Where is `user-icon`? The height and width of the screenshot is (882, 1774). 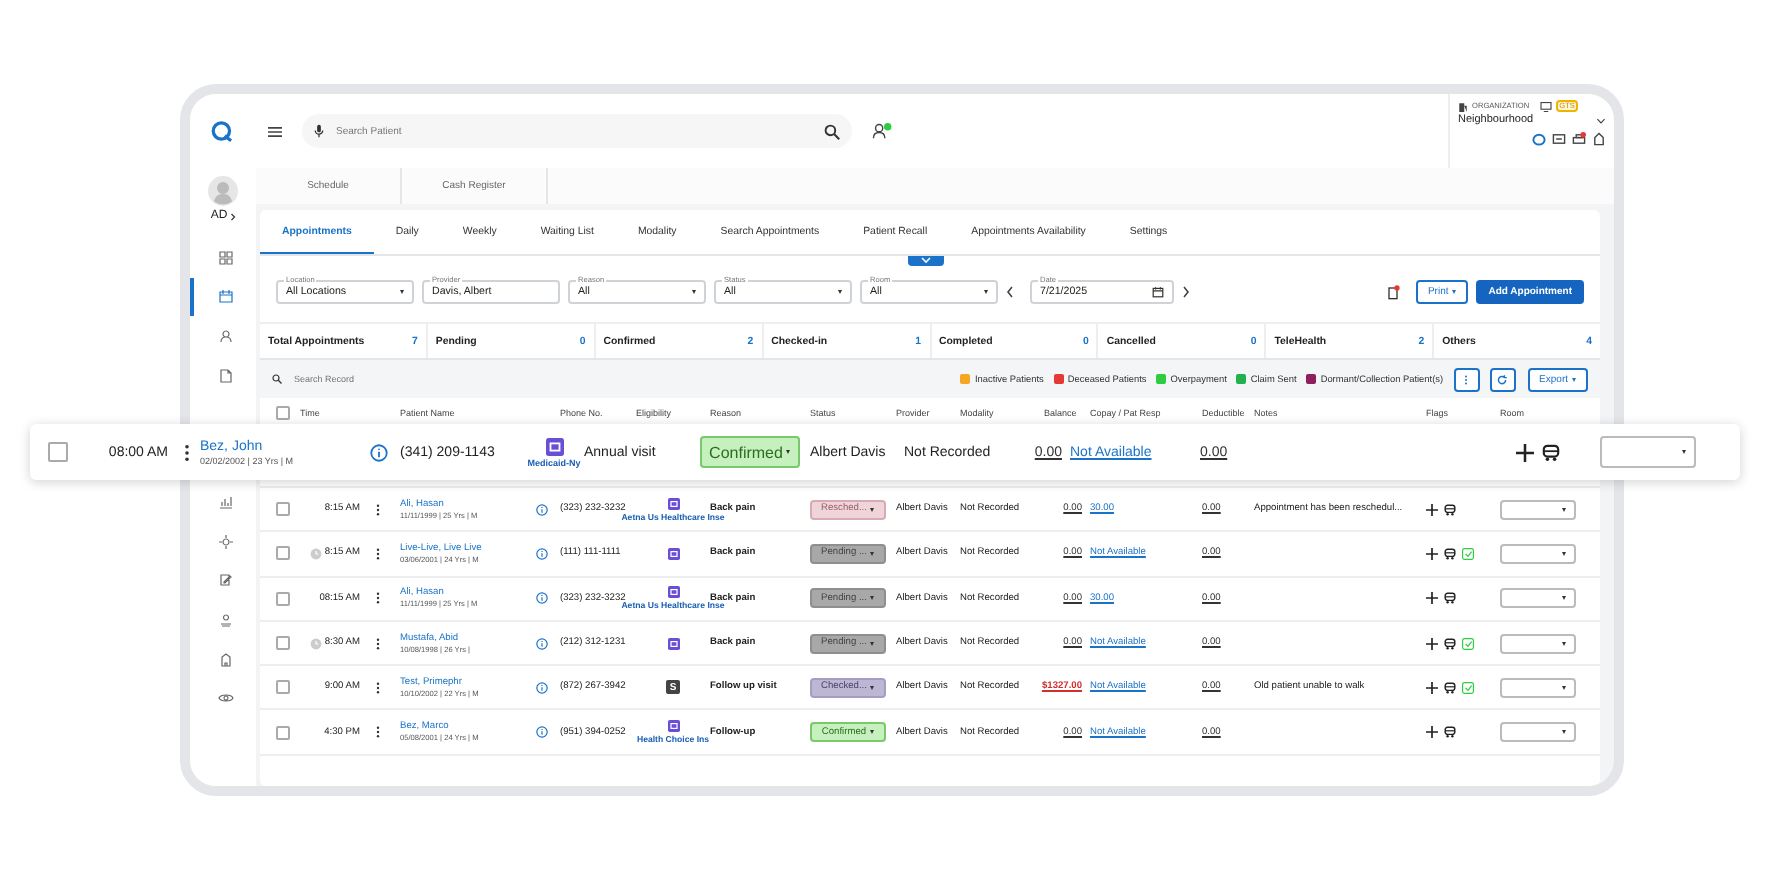 user-icon is located at coordinates (225, 619).